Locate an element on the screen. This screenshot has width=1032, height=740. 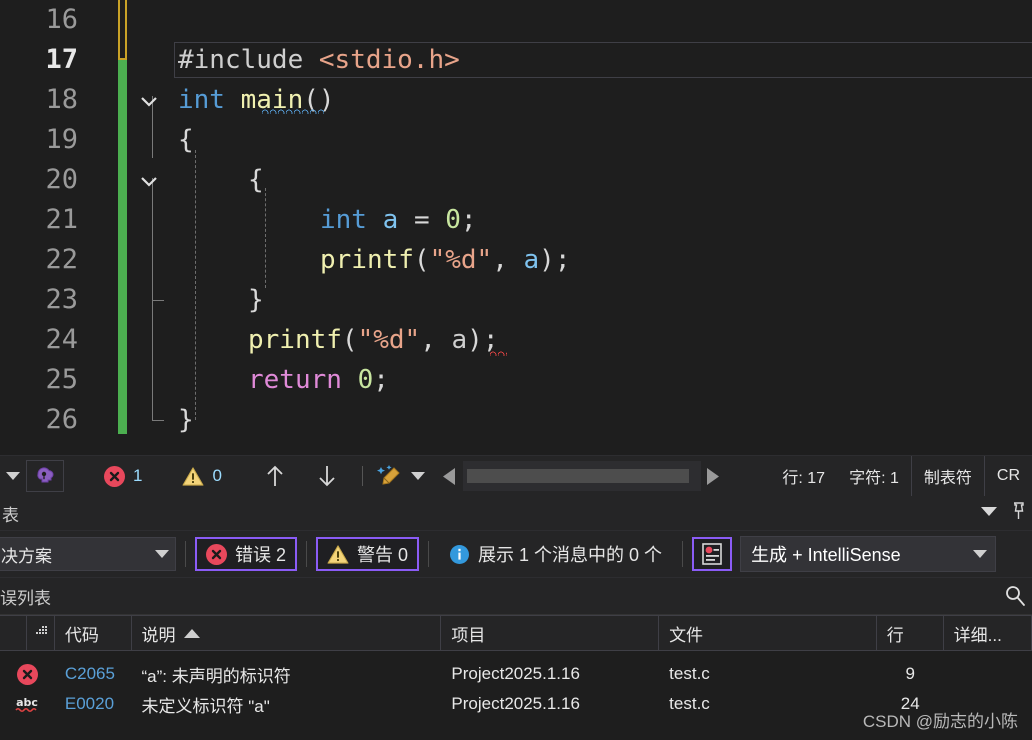
search-magnifier-icon is located at coordinates (1015, 596).